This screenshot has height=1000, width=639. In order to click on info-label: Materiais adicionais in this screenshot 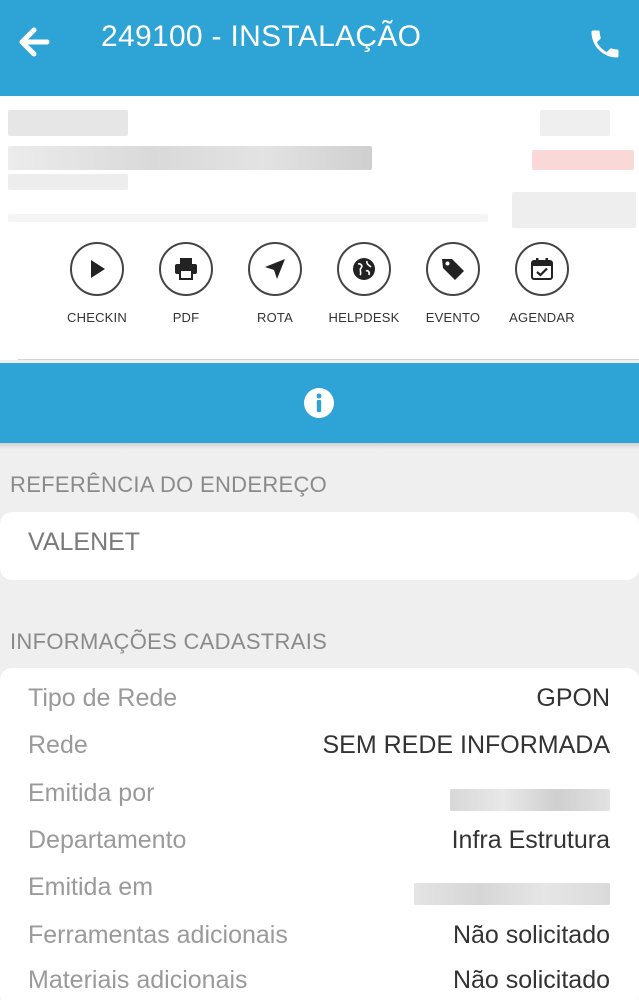, I will do `click(138, 980)`.